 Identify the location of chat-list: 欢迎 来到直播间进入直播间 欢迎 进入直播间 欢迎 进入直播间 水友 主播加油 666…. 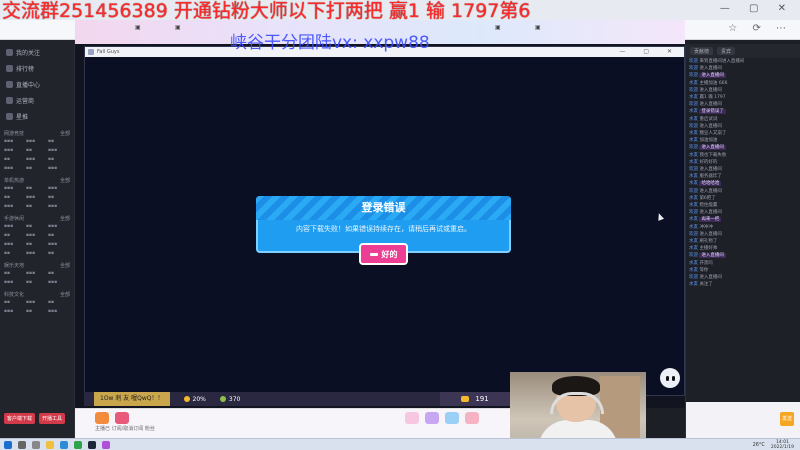
(743, 173).